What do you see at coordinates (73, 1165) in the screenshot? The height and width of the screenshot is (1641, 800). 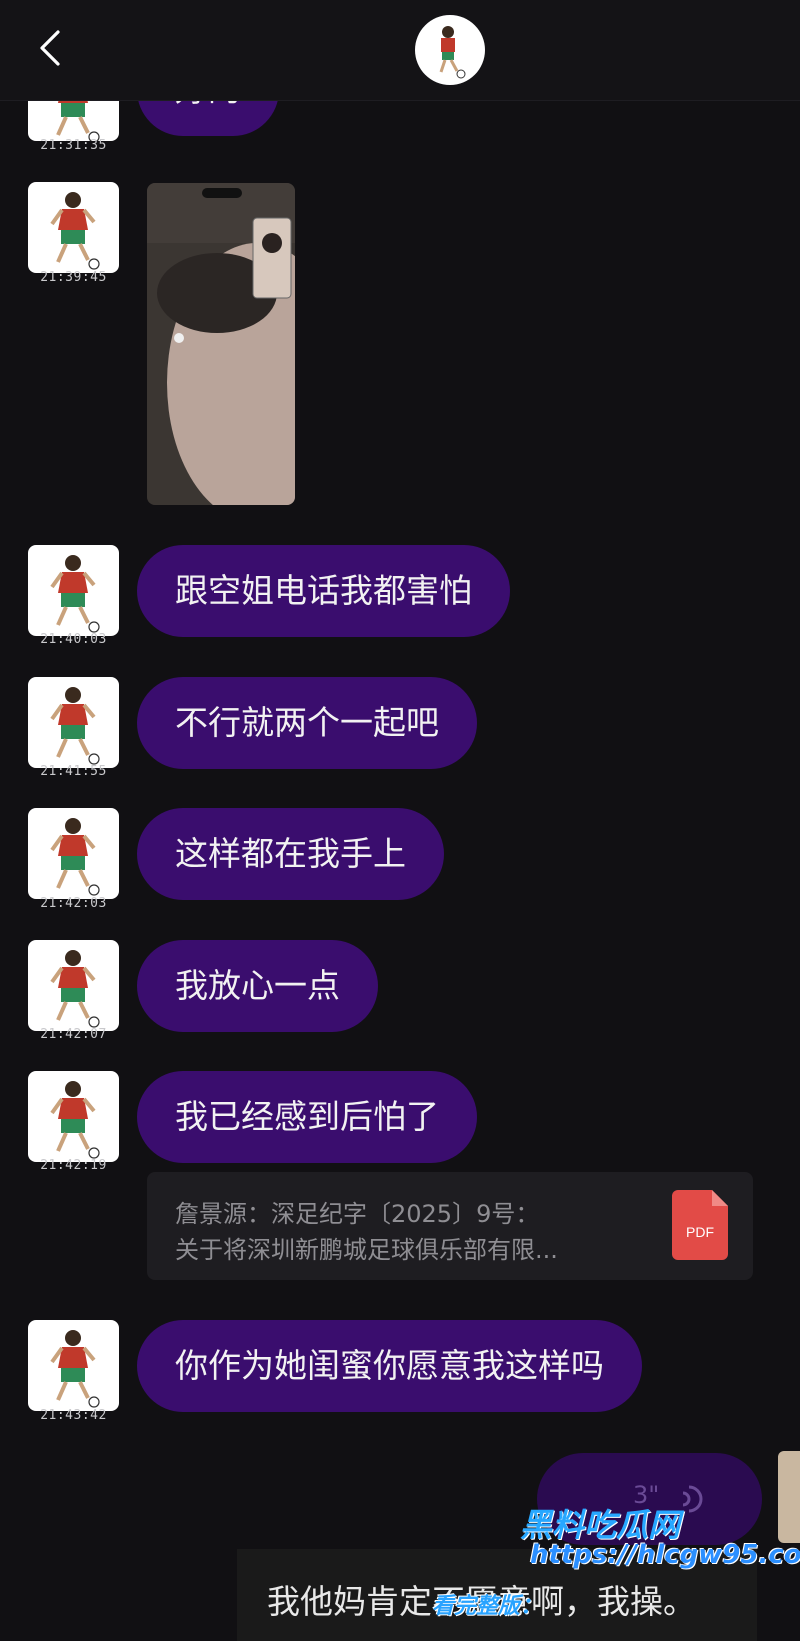 I see `message-time: 21:42:19` at bounding box center [73, 1165].